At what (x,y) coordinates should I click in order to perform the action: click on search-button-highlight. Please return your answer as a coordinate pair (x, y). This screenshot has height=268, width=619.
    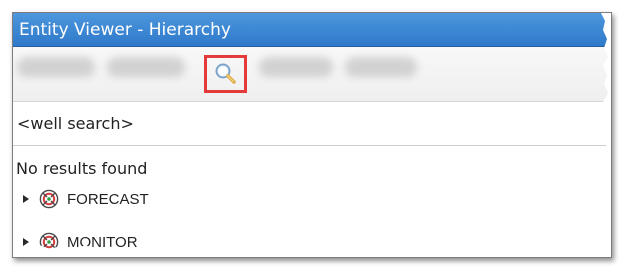
    Looking at the image, I should click on (225, 74).